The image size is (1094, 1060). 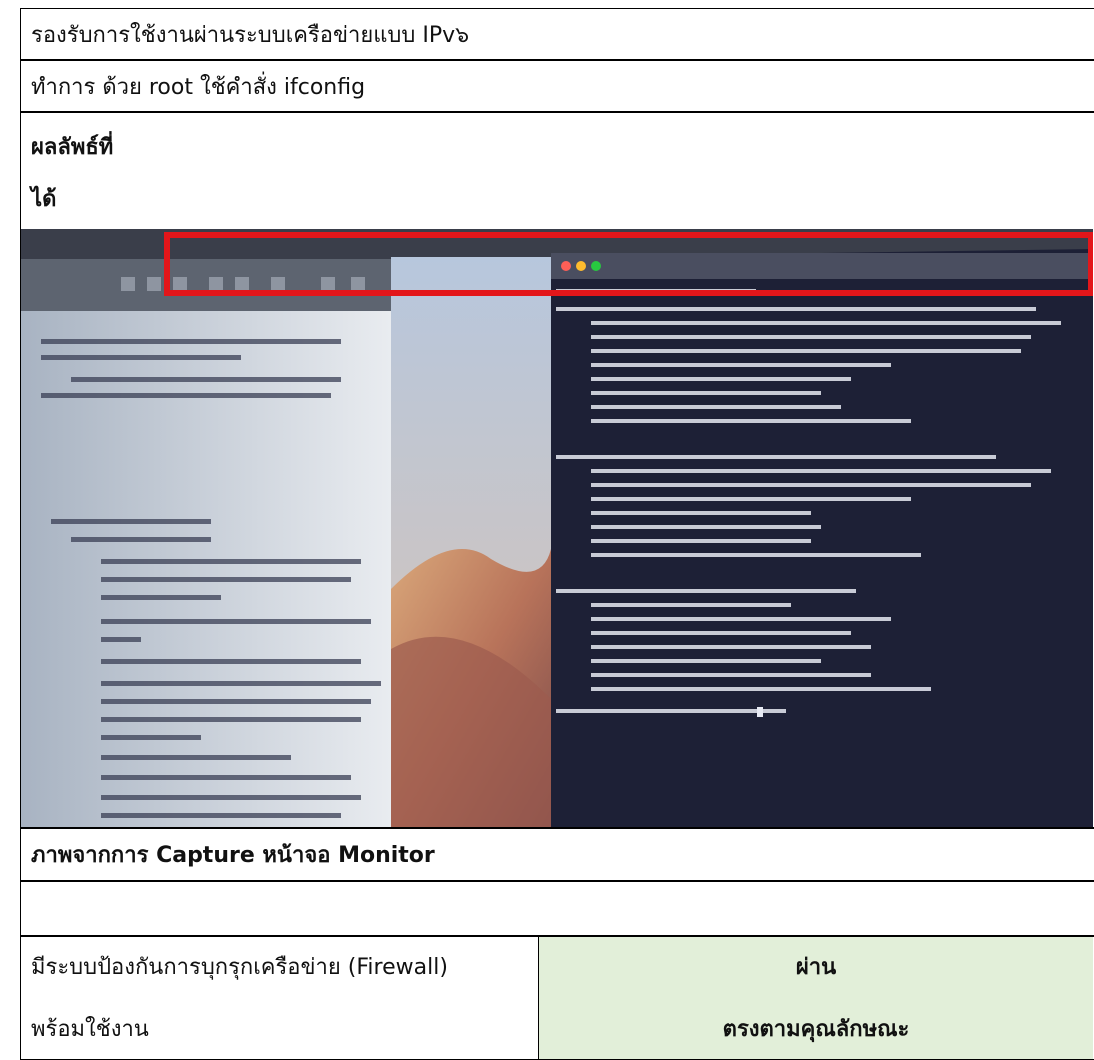 What do you see at coordinates (557, 854) in the screenshot?
I see `row-caption: ภาพจากการ Capture หน้าจอ Monitor` at bounding box center [557, 854].